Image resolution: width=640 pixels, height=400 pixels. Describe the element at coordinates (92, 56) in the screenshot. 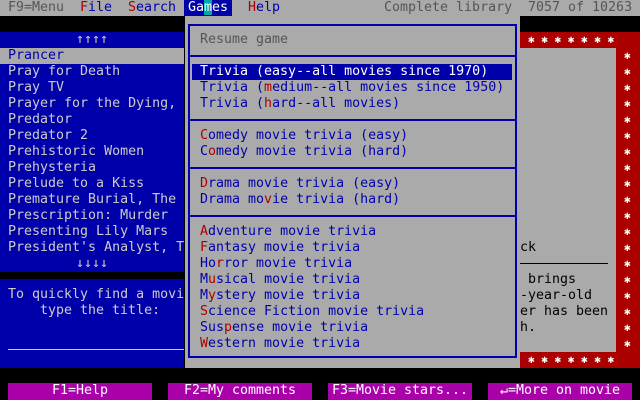

I see `list-item: Prancer` at that location.